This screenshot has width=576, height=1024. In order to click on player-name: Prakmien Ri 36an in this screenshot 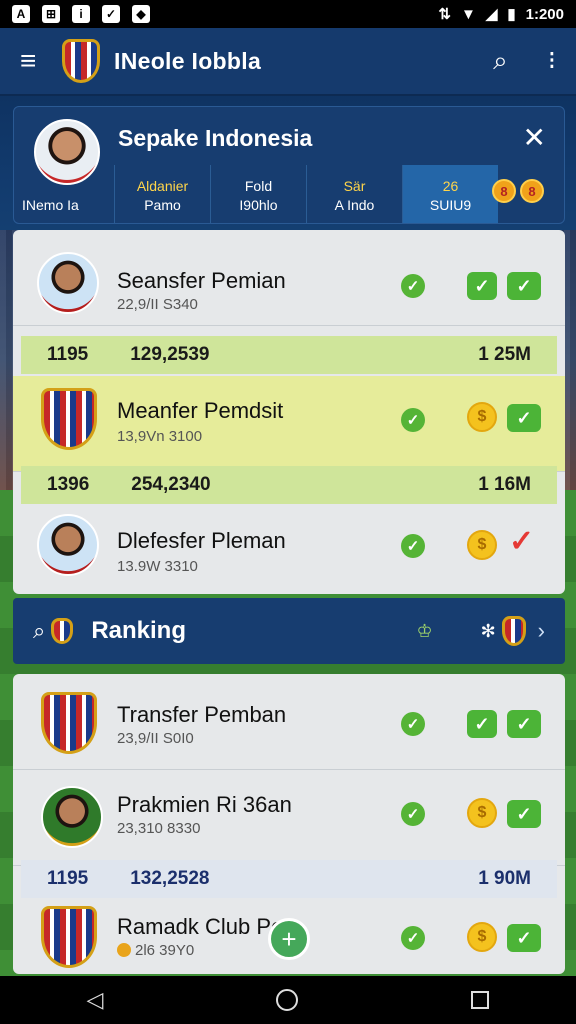, I will do `click(204, 804)`.